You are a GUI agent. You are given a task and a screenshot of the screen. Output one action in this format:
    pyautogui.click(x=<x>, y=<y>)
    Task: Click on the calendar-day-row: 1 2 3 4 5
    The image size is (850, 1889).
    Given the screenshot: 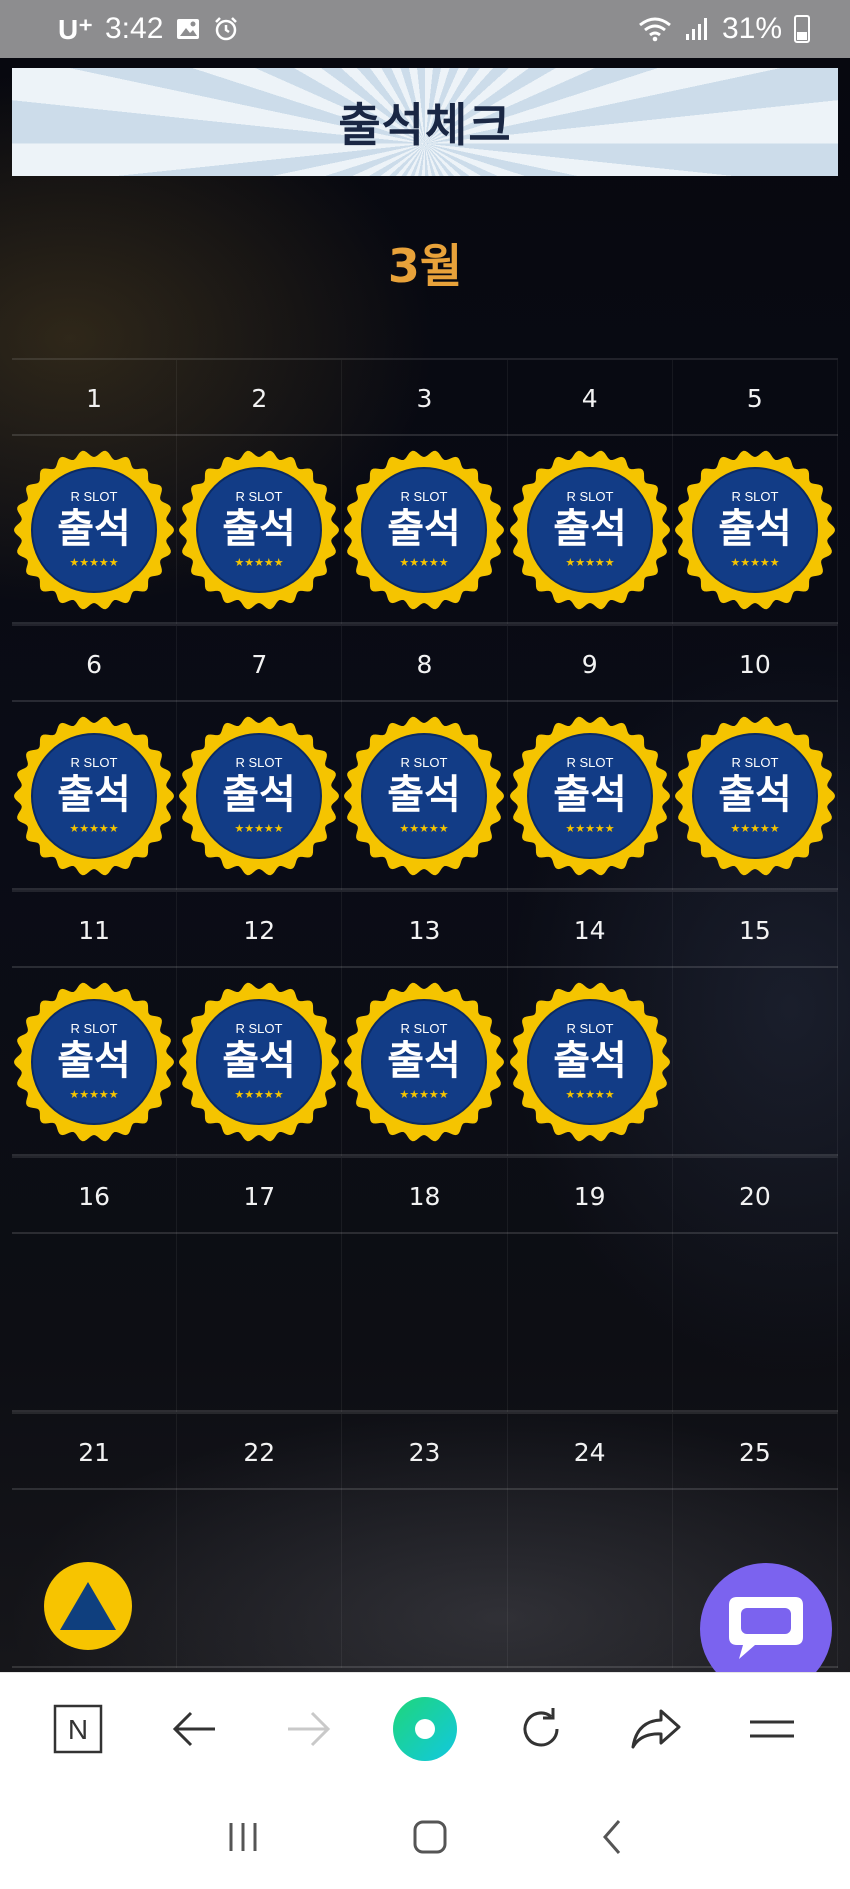 What is the action you would take?
    pyautogui.click(x=425, y=397)
    